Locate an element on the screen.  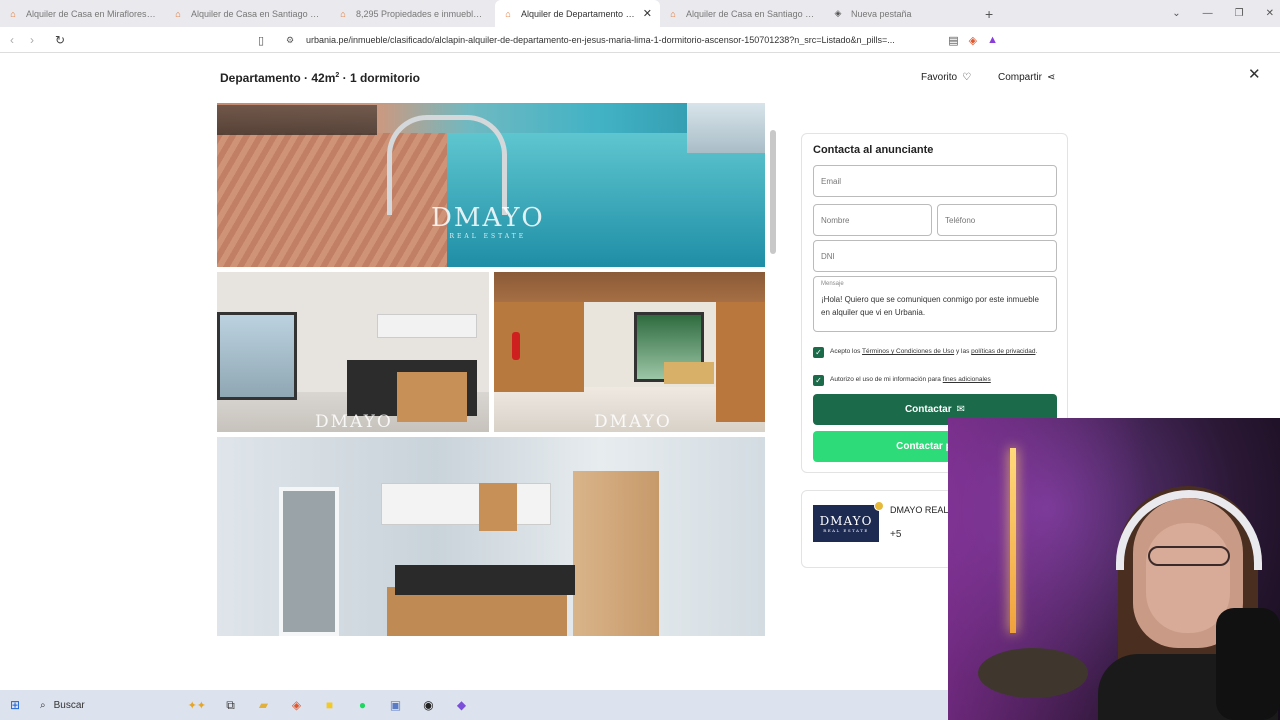
gallery-scrollbar is located at coordinates (773, 192).